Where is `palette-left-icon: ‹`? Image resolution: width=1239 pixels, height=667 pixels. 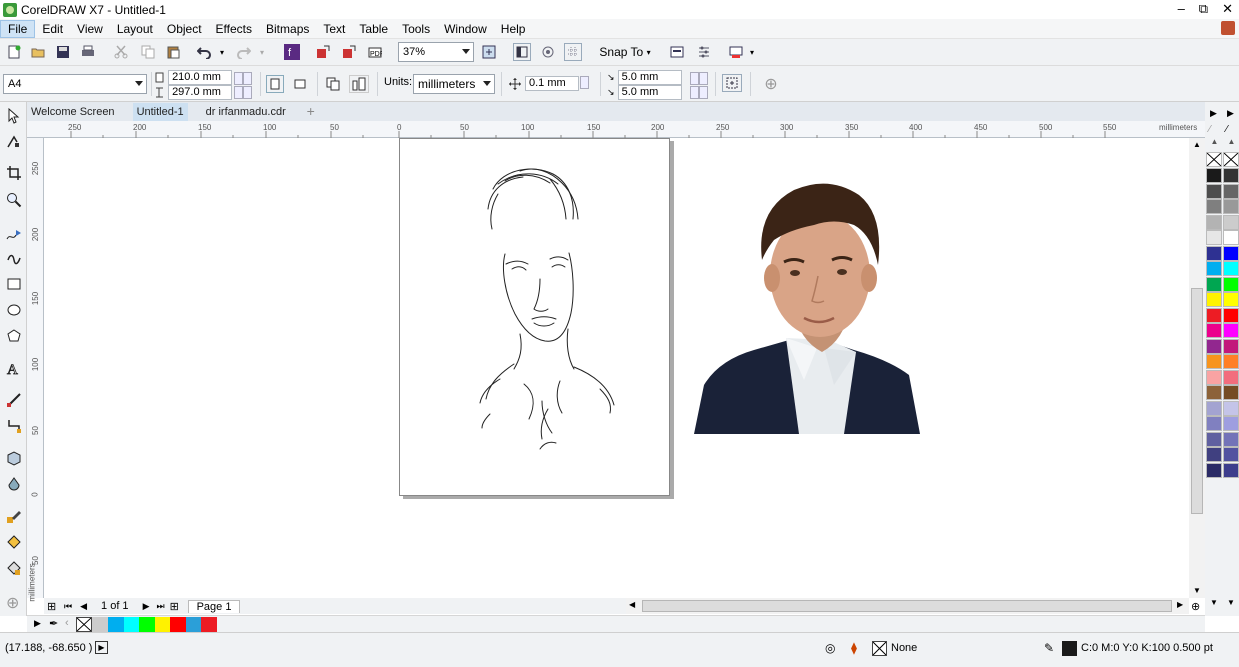
palette-left-icon: ‹ is located at coordinates (67, 623).